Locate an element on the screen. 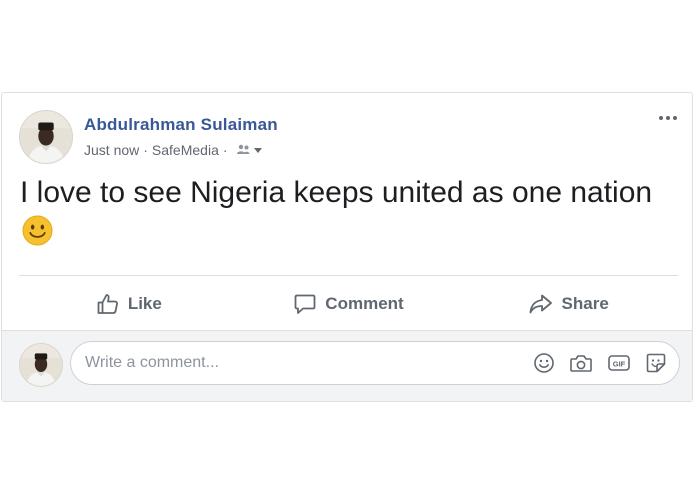 The width and height of the screenshot is (695, 494). comment-composer: GIF is located at coordinates (347, 365).